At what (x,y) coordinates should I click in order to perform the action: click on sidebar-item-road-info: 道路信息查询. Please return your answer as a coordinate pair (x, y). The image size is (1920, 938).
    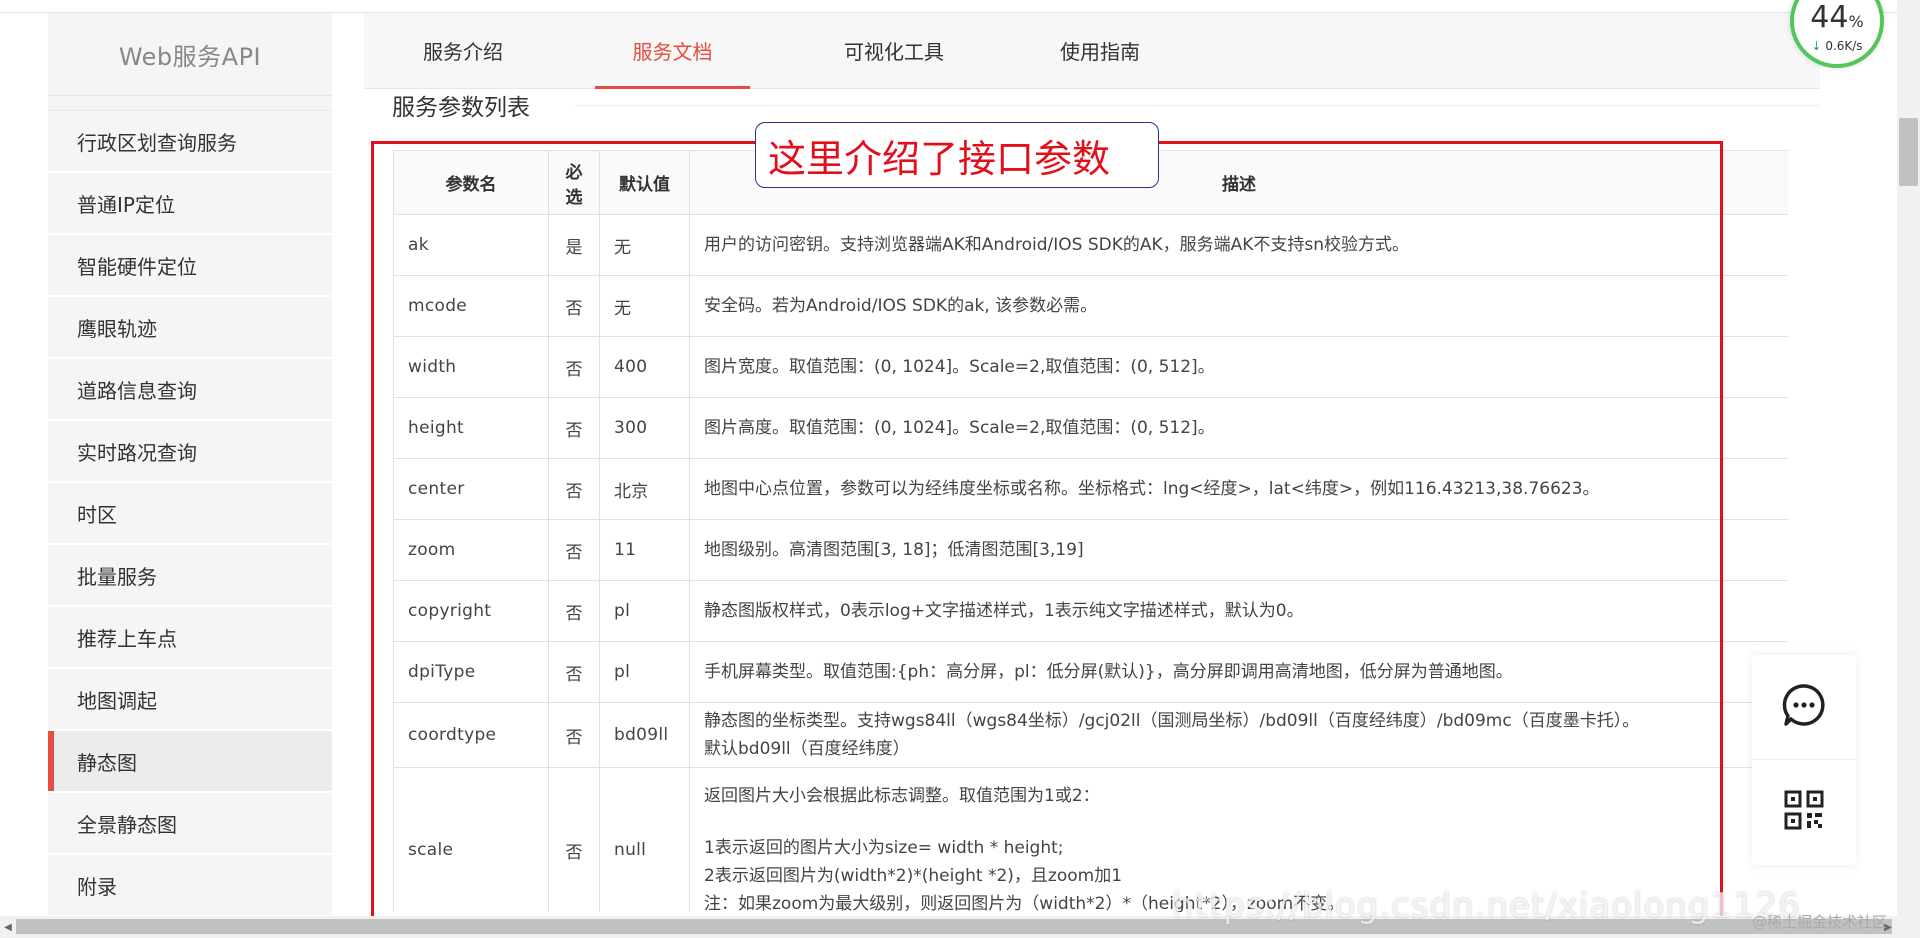
    Looking at the image, I should click on (190, 390).